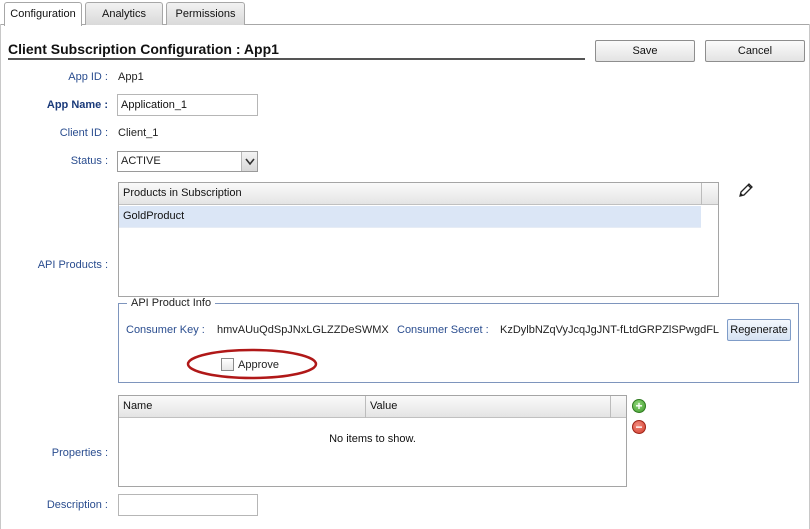  Describe the element at coordinates (188, 505) in the screenshot. I see `description-field` at that location.